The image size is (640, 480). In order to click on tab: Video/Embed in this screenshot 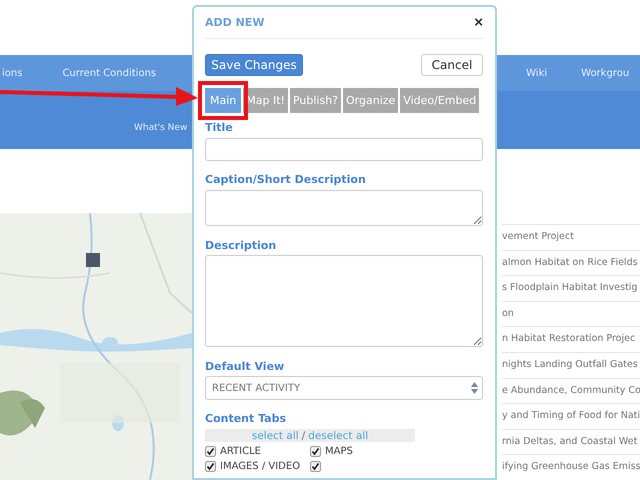, I will do `click(440, 100)`.